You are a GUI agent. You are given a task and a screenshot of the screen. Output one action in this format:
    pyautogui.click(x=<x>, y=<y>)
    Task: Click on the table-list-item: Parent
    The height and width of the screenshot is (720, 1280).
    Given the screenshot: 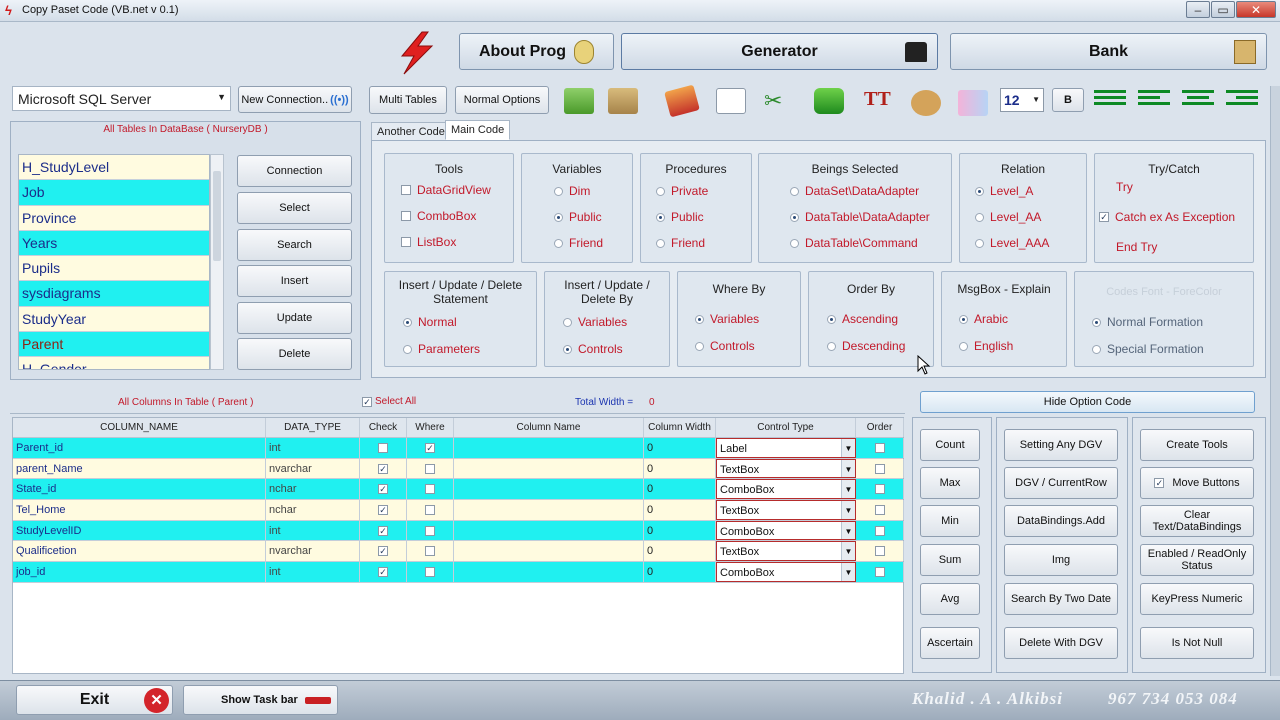 What is the action you would take?
    pyautogui.click(x=114, y=345)
    